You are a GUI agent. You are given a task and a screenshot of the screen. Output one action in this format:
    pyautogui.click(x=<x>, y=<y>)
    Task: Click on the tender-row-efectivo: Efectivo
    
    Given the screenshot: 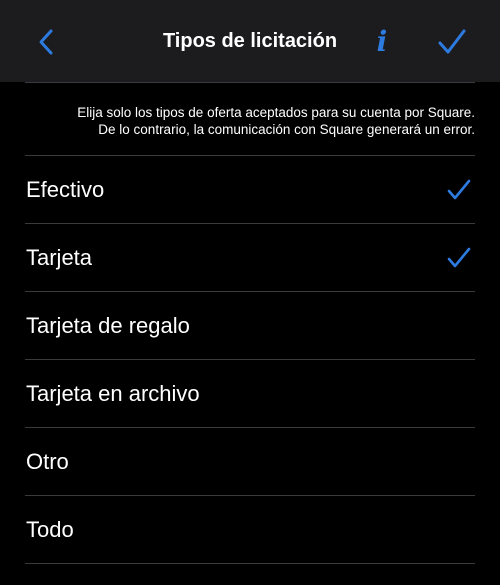 What is the action you would take?
    pyautogui.click(x=250, y=190)
    